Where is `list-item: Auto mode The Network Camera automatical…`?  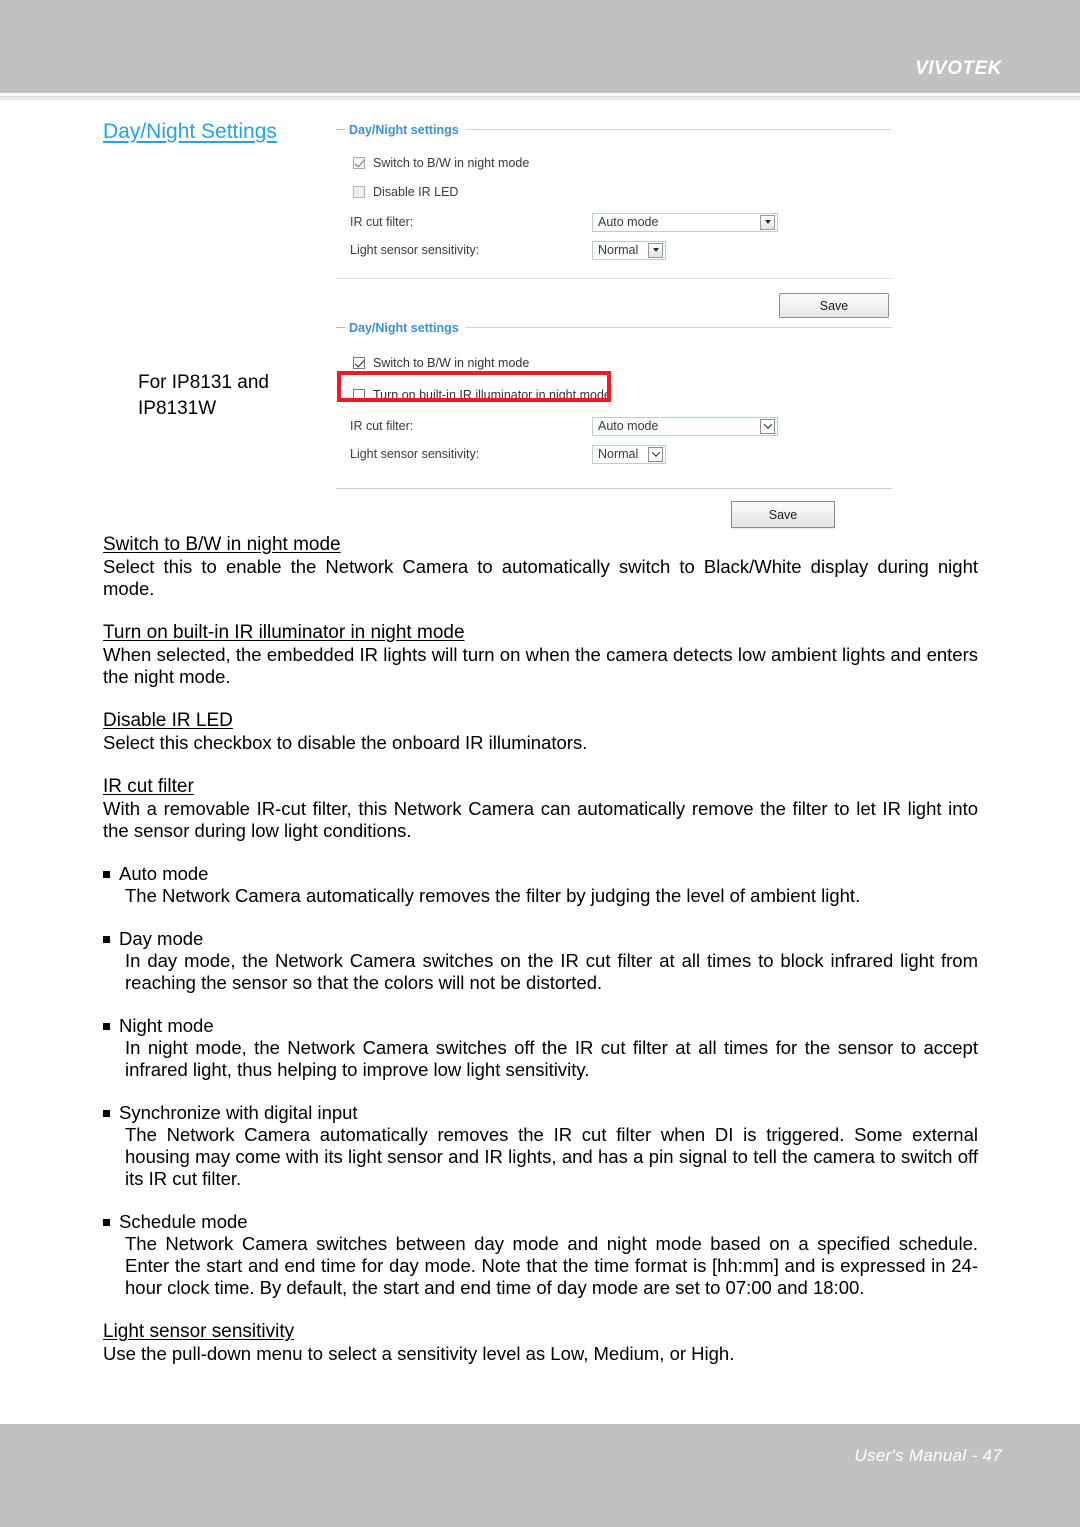
list-item: Auto mode The Network Camera automatical… is located at coordinates (540, 885).